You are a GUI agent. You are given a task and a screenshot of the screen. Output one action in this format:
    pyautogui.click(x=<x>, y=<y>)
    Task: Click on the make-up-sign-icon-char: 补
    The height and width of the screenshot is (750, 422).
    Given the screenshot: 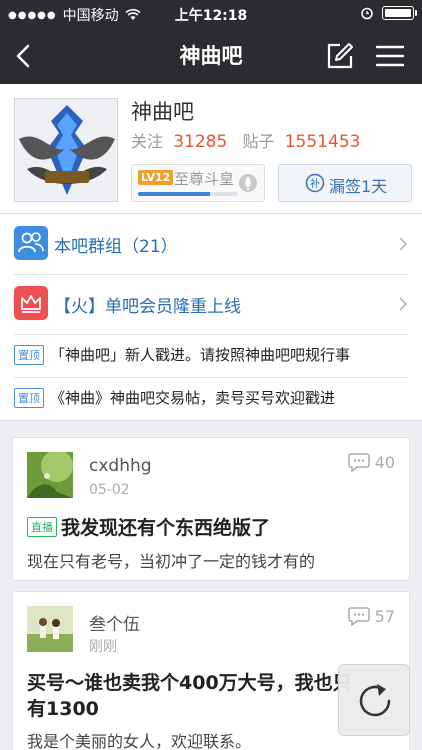 What is the action you would take?
    pyautogui.click(x=315, y=183)
    